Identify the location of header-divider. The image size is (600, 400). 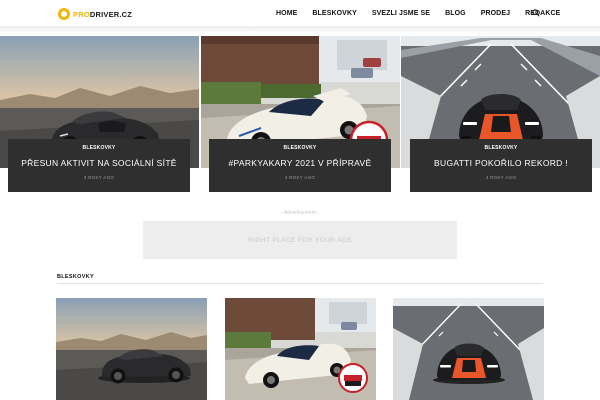
(300, 30).